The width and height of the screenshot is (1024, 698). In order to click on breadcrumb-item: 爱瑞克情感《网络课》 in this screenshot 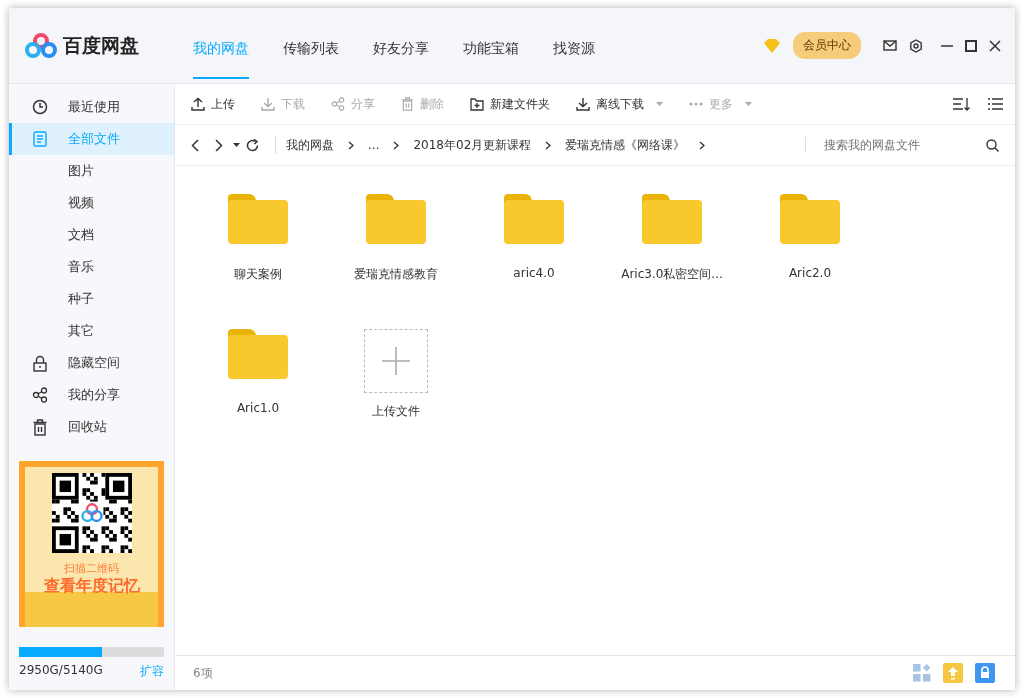, I will do `click(625, 145)`.